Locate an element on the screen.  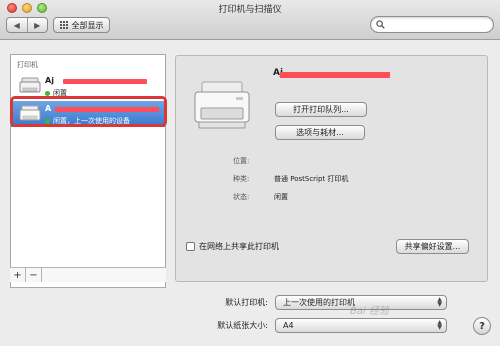
default-printer-value: 上一次使用的打印机 is located at coordinates (319, 302).